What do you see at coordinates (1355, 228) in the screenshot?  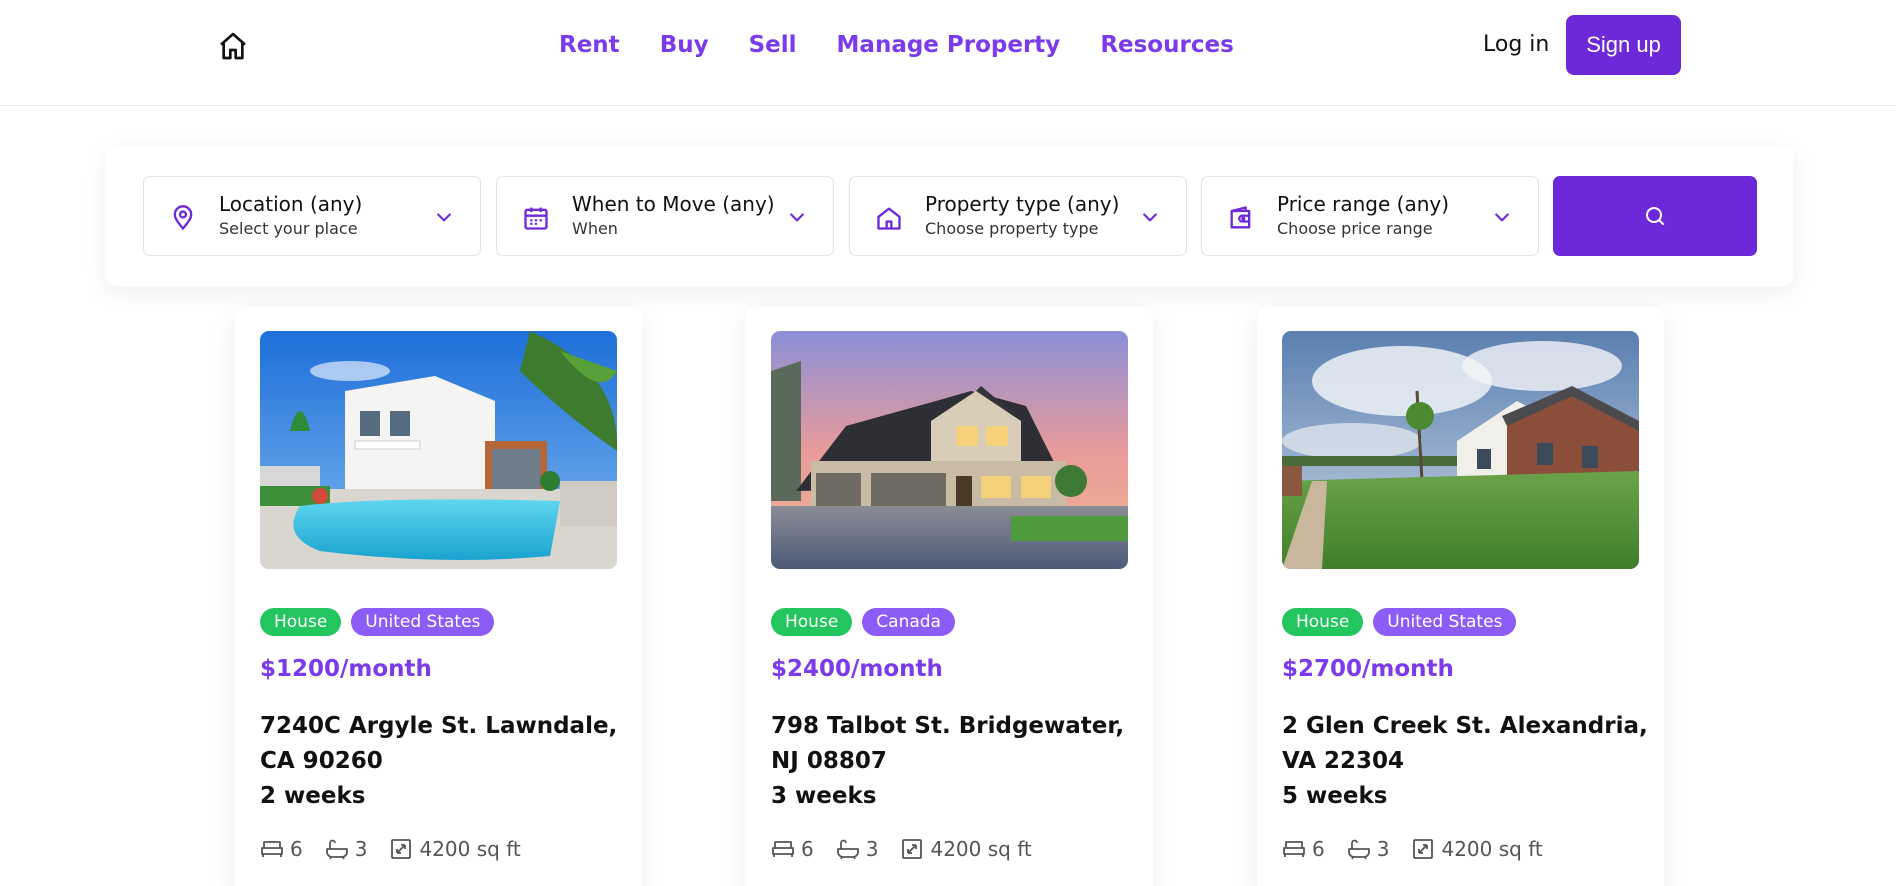 I see `price-range-filter-subtitle: Choose price range` at bounding box center [1355, 228].